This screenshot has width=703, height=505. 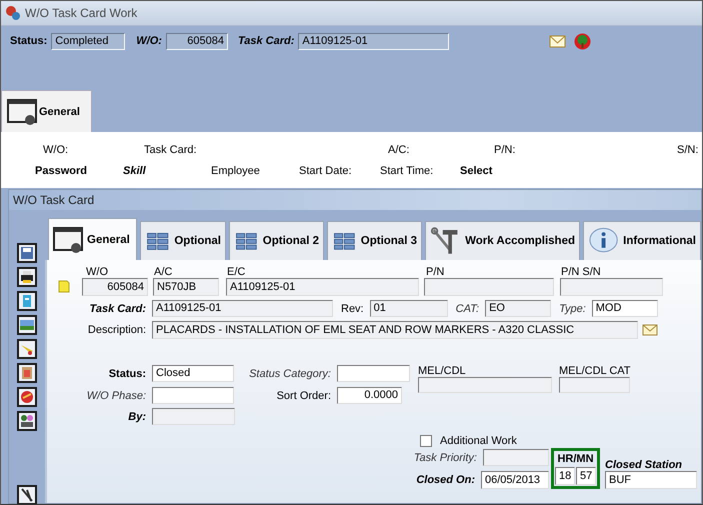 I want to click on general-tab: General, so click(x=46, y=111).